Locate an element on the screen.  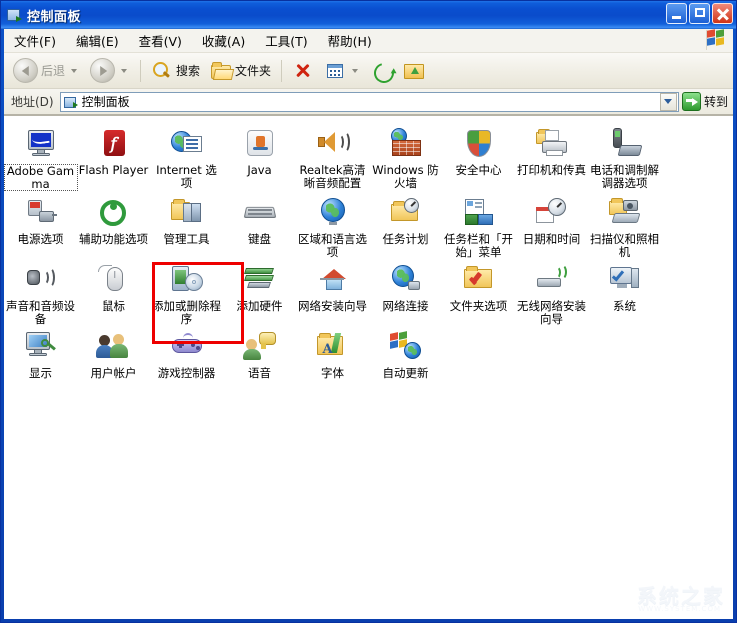
item-network-connections: 网络连接 is located at coordinates (405, 291).